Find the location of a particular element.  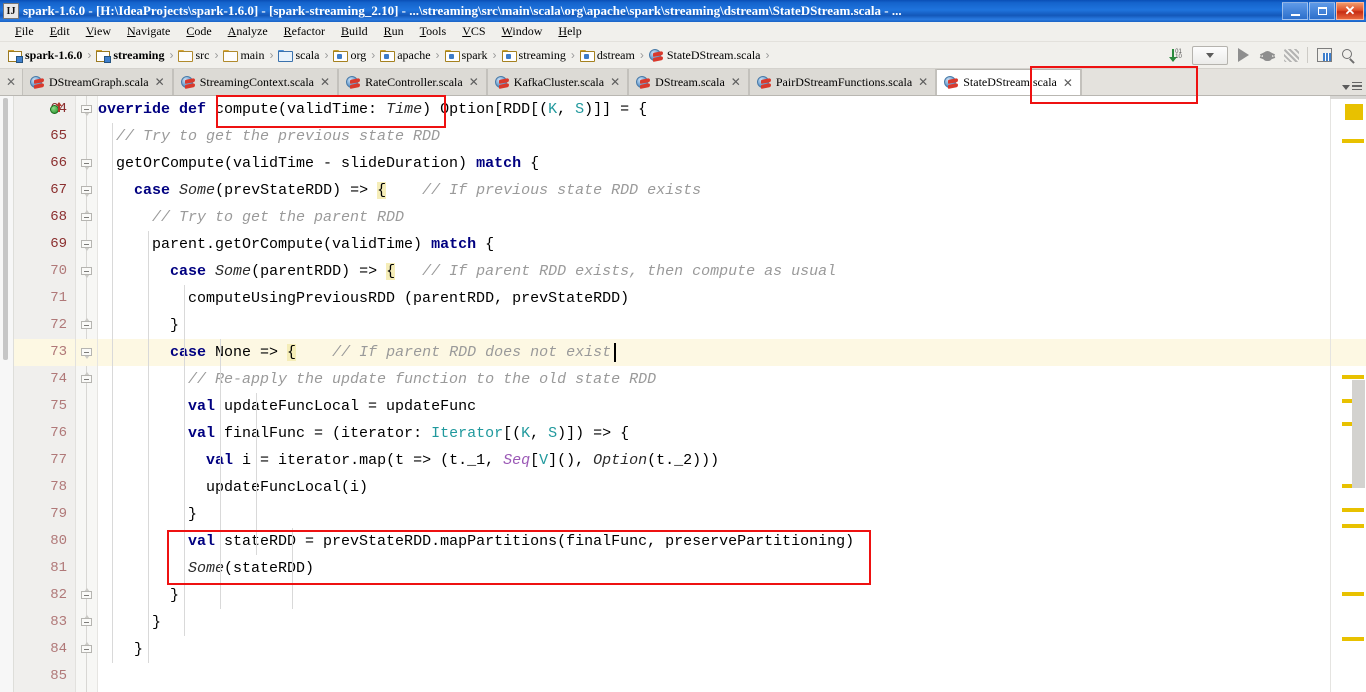

run-button is located at coordinates (1243, 55).